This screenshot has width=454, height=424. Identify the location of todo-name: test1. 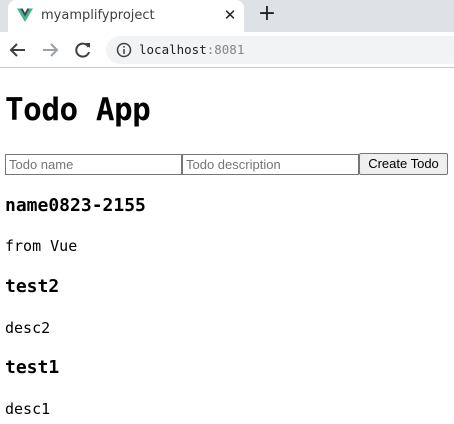
(32, 367).